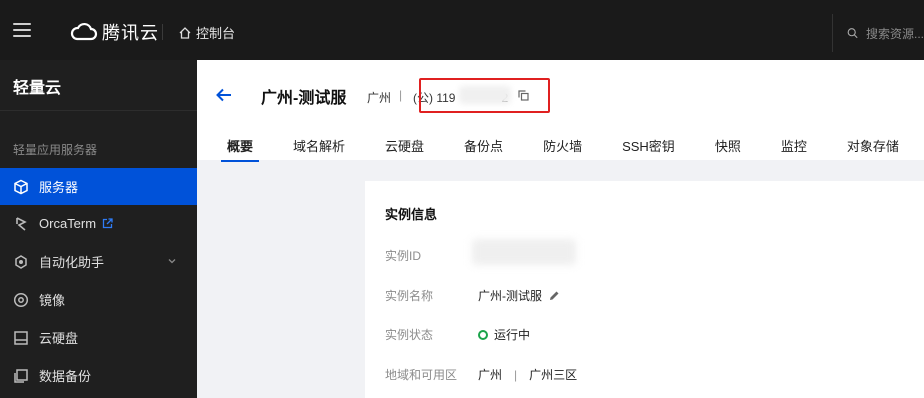 This screenshot has width=924, height=398. Describe the element at coordinates (490, 375) in the screenshot. I see `region-text: 广州` at that location.